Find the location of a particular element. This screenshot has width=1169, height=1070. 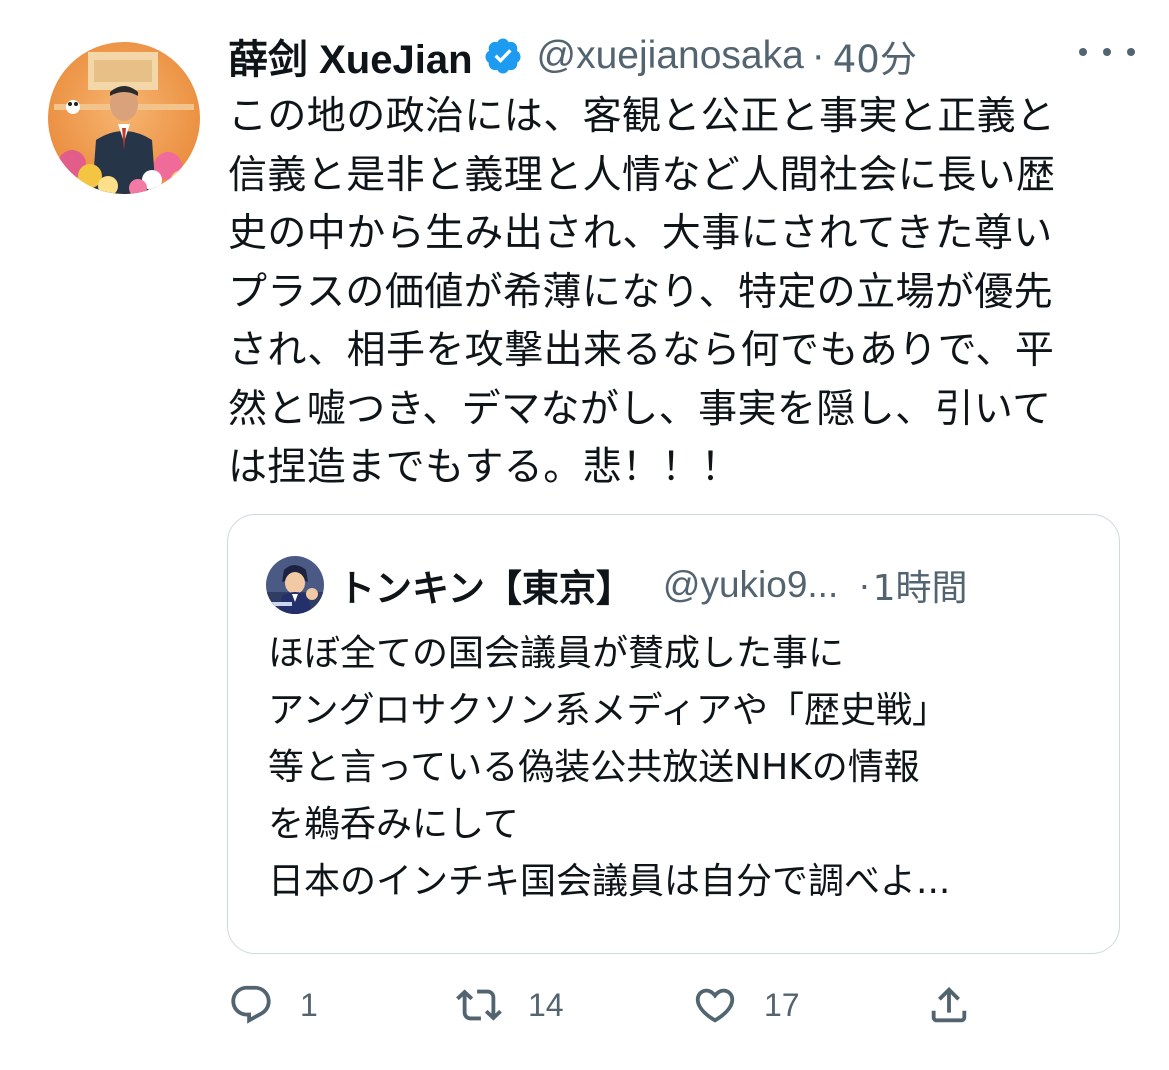

quoted-tweet-header: トンキン【東京】 @yukio9... · 1時間 is located at coordinates (677, 585).